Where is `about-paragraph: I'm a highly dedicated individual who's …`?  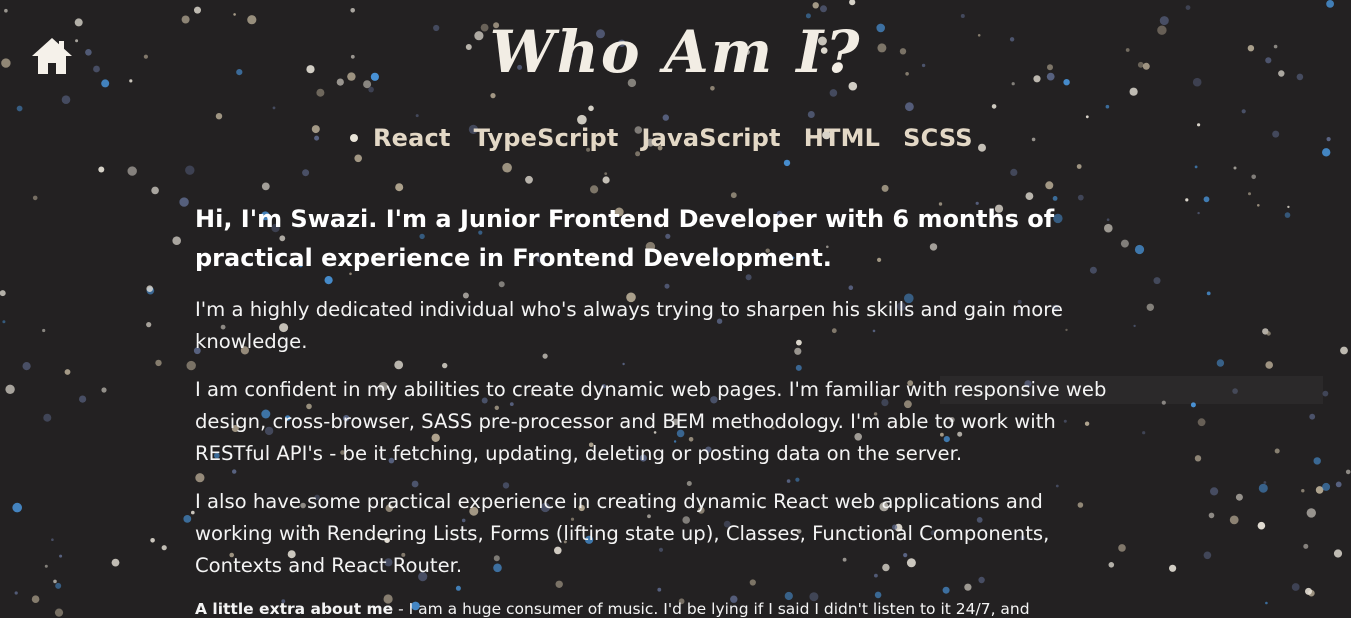 about-paragraph: I'm a highly dedicated individual who's … is located at coordinates (629, 325).